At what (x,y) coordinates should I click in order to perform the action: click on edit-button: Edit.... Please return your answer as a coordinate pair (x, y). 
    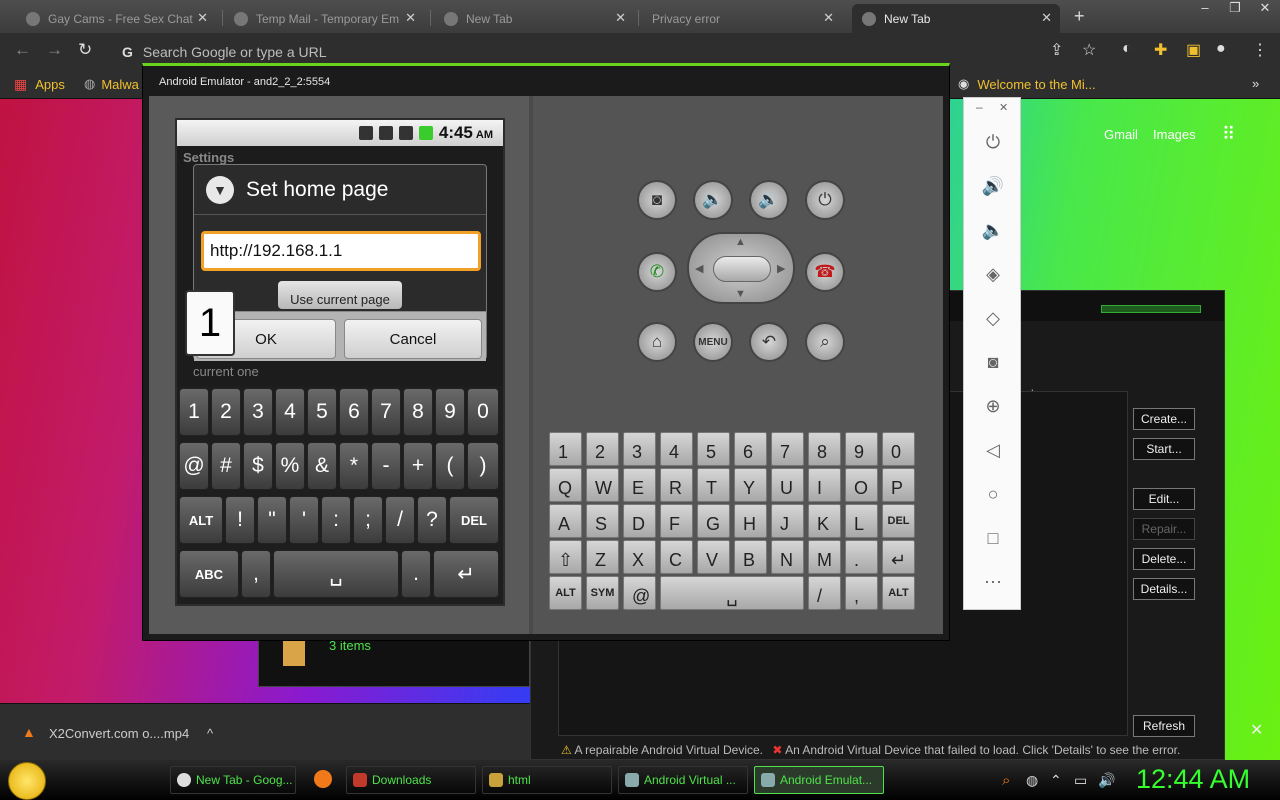
    Looking at the image, I should click on (1164, 499).